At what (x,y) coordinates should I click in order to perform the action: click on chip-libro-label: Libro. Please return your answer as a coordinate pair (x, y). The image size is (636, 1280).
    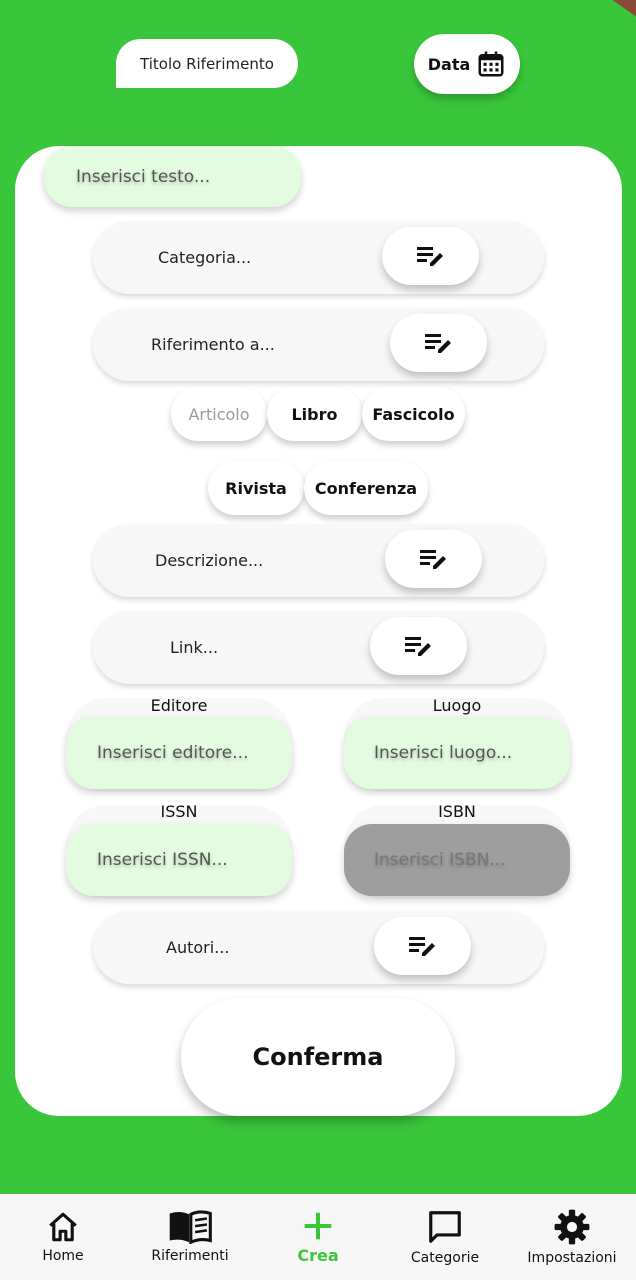
    Looking at the image, I should click on (314, 414).